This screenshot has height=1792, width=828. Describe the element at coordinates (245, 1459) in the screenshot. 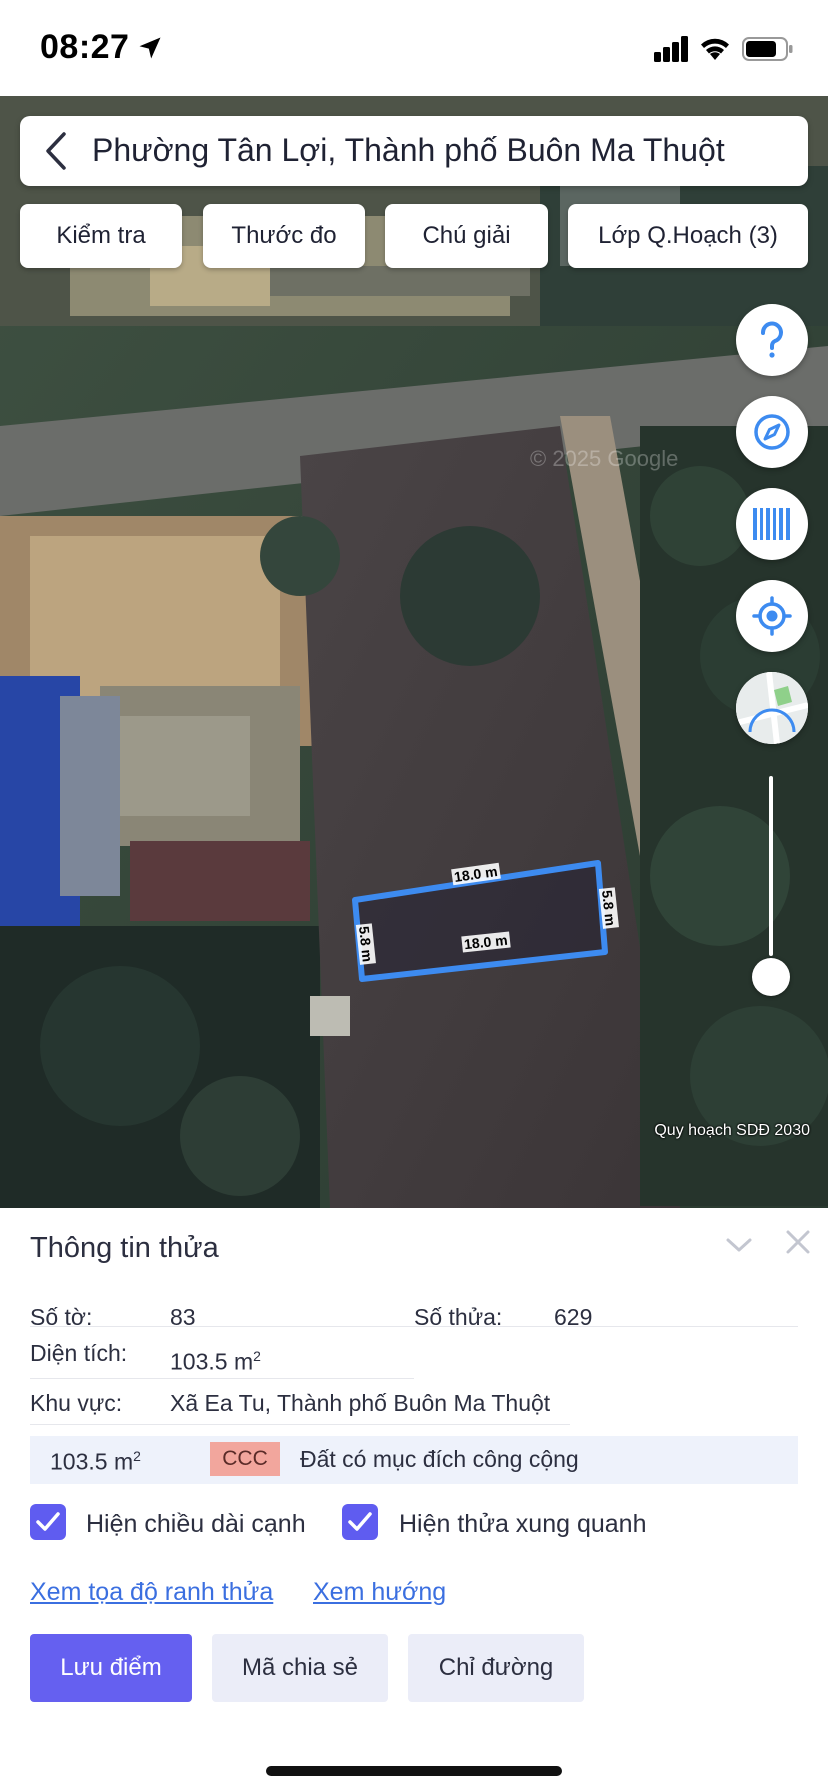

I see `zoning-code-badge: CCC` at that location.